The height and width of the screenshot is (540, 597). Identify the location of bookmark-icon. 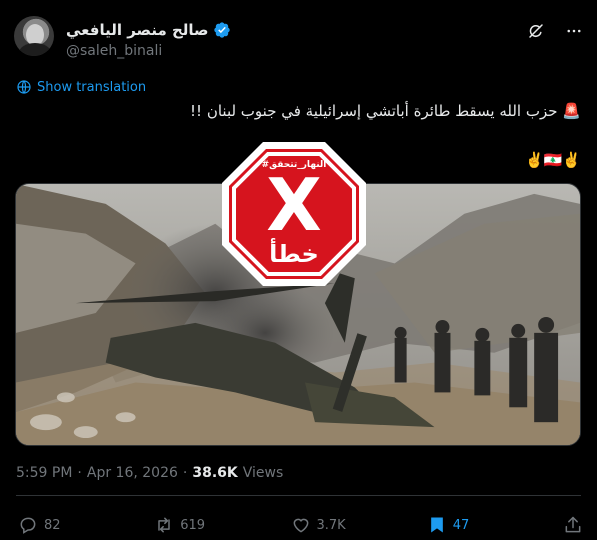
(436, 525).